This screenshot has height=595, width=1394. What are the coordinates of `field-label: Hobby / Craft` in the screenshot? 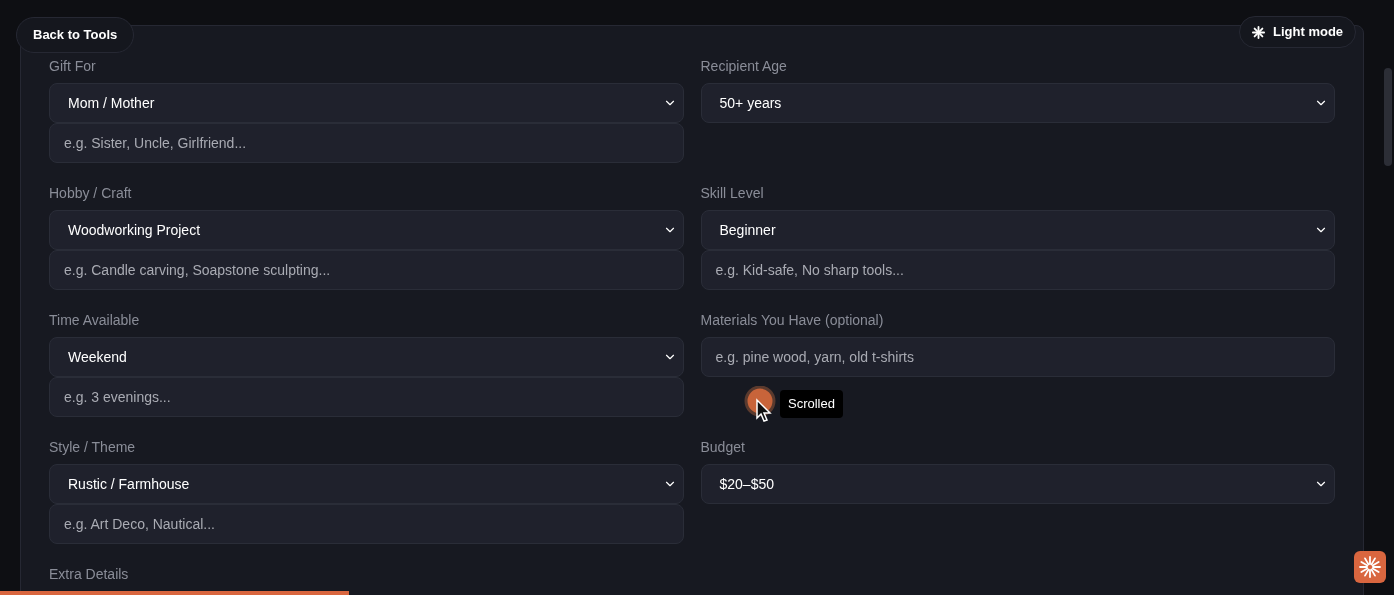 It's located at (90, 193).